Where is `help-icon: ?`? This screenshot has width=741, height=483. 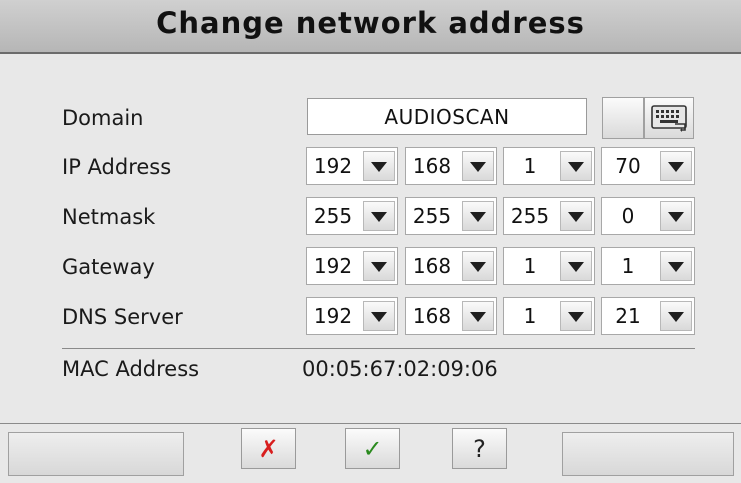
help-icon: ? is located at coordinates (479, 449).